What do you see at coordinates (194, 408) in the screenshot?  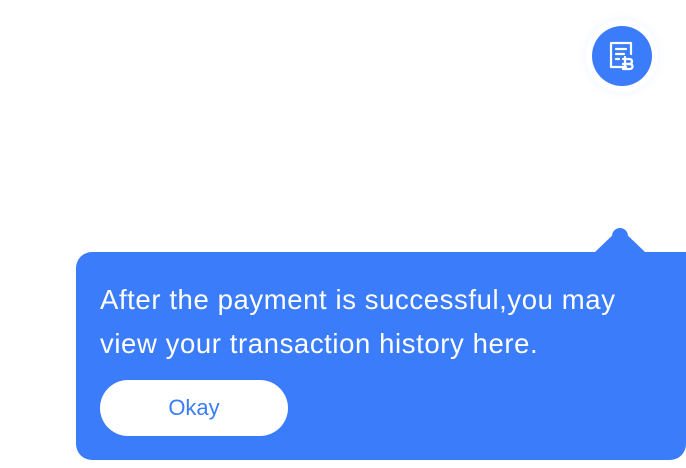 I see `okay-button: Okay` at bounding box center [194, 408].